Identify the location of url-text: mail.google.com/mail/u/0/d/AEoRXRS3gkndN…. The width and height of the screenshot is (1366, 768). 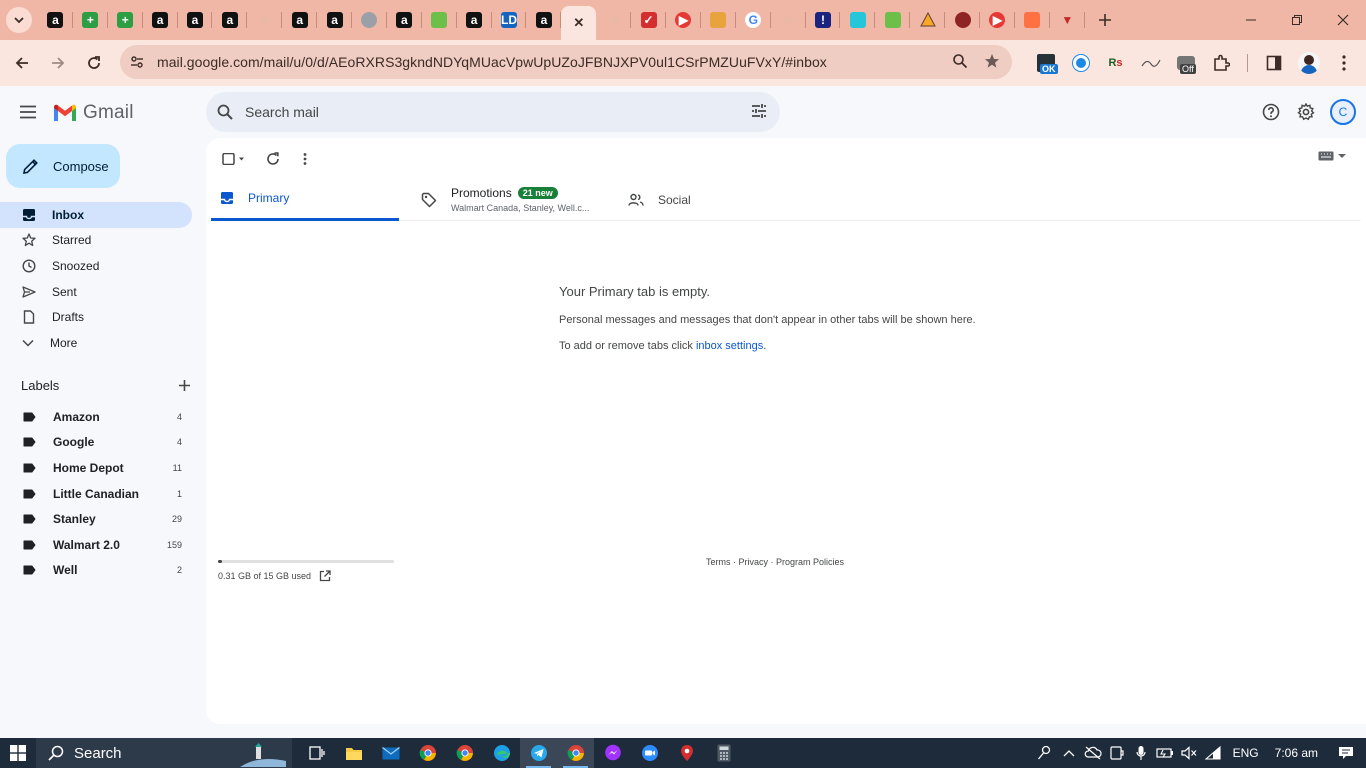
(492, 62).